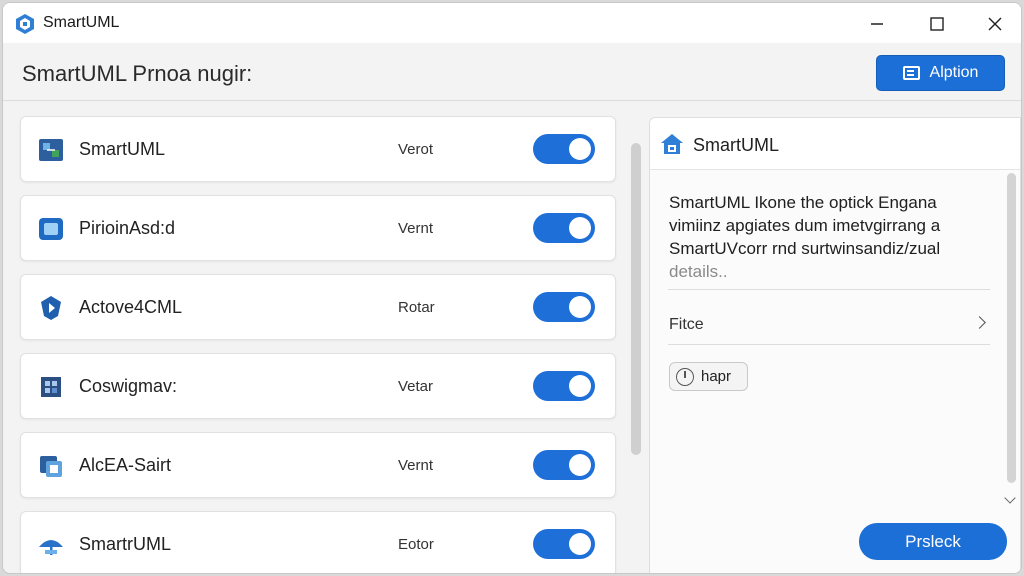  I want to click on plugin-name: Actove4CML, so click(131, 307).